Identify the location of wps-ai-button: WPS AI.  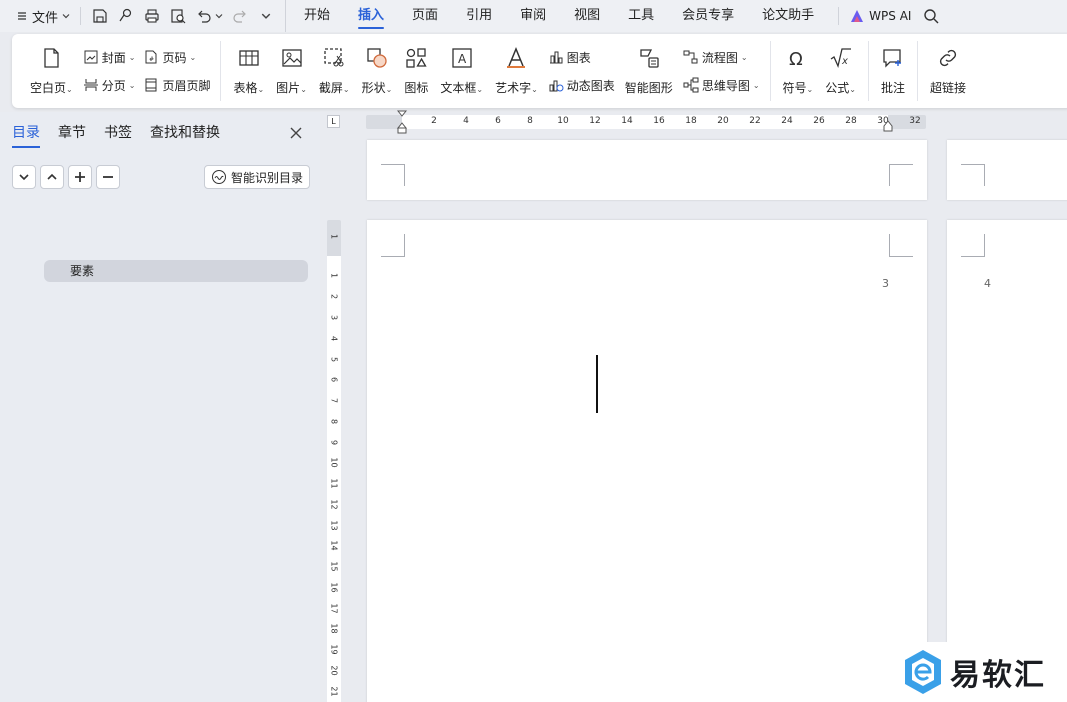
(874, 16).